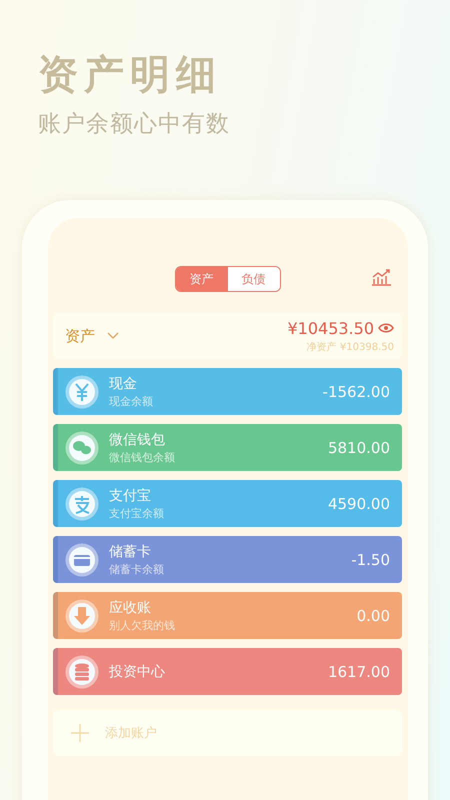 The width and height of the screenshot is (450, 800). I want to click on bank-card-icon, so click(82, 559).